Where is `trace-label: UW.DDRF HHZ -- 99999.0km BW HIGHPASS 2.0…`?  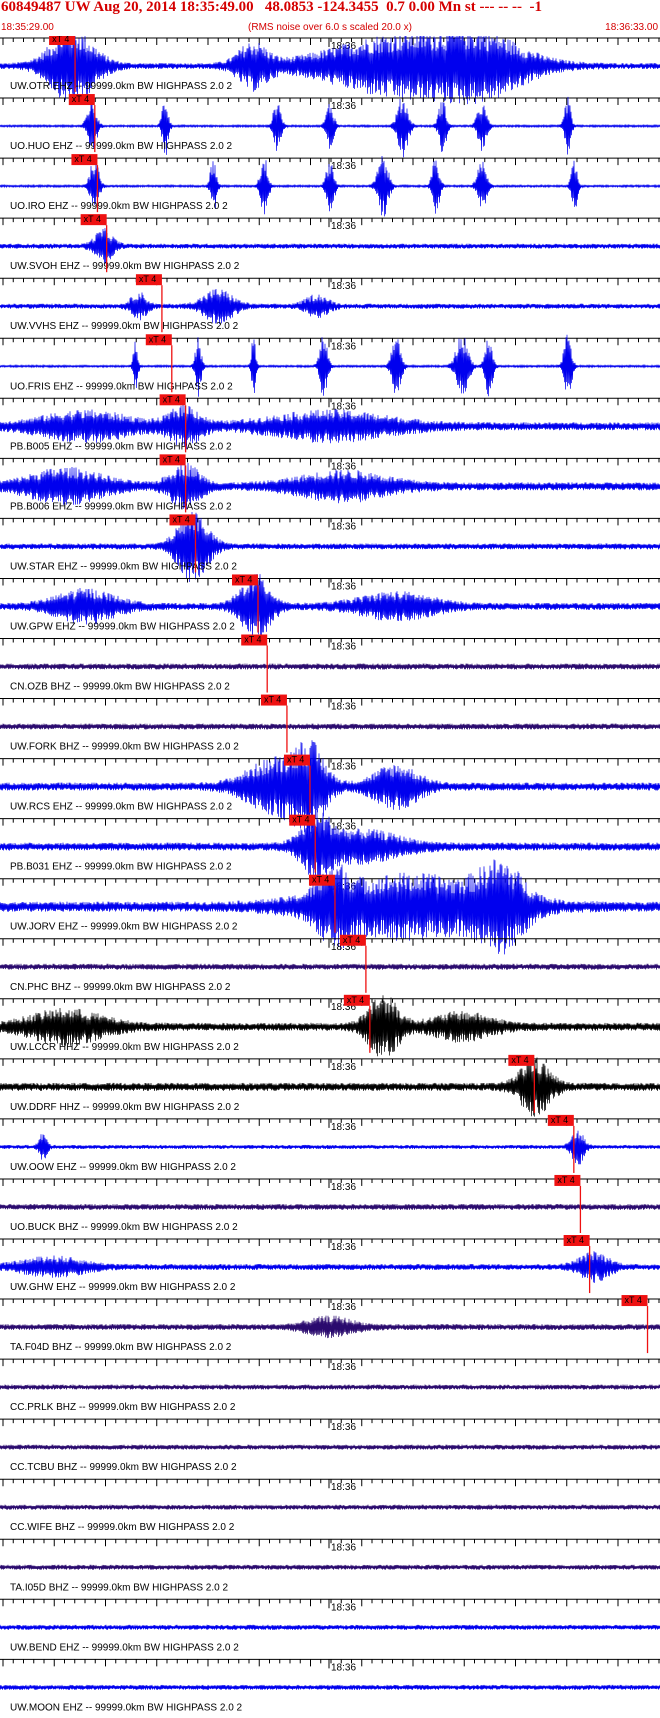 trace-label: UW.DDRF HHZ -- 99999.0km BW HIGHPASS 2.0… is located at coordinates (125, 1107).